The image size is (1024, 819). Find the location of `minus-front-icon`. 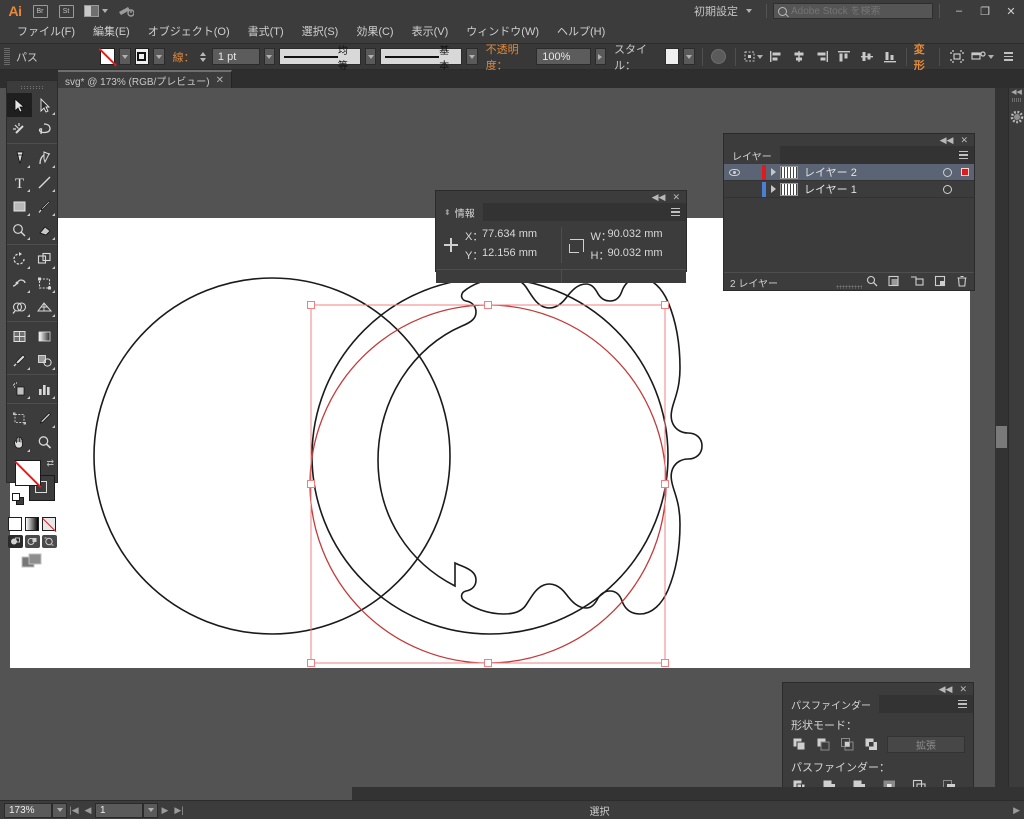

minus-front-icon is located at coordinates (823, 745).